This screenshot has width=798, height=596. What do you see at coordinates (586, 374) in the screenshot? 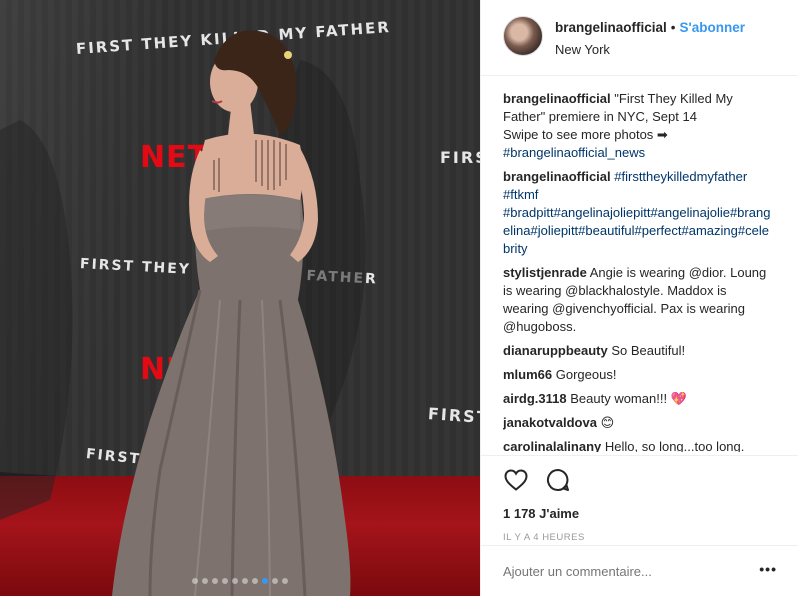
I see `comment-text: Gorgeous!` at bounding box center [586, 374].